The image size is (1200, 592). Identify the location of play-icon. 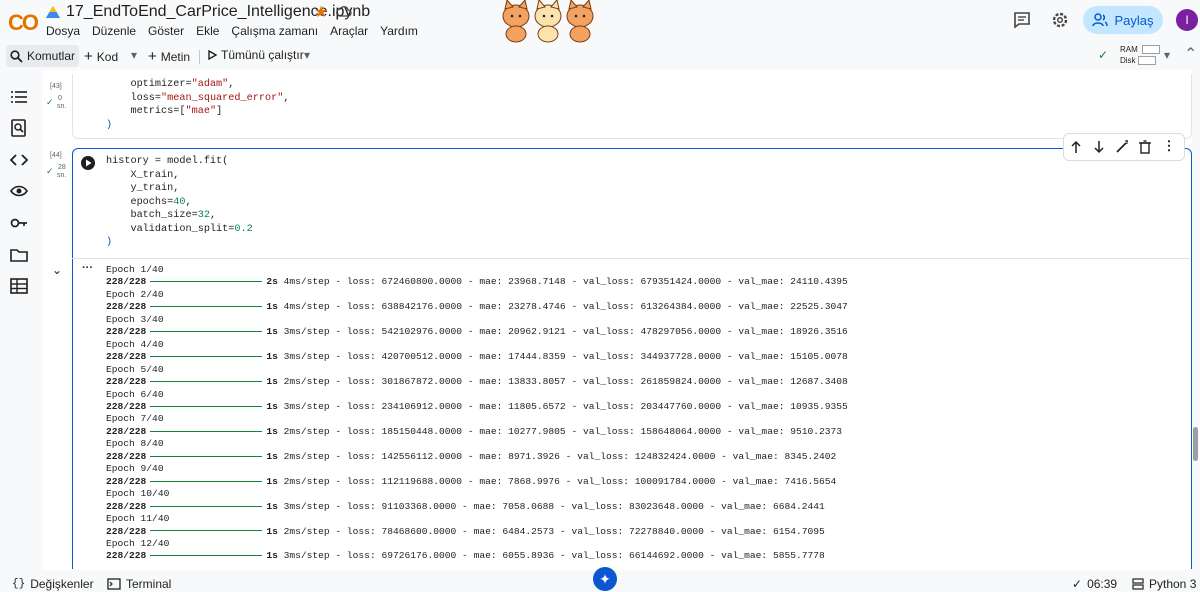
(212, 55).